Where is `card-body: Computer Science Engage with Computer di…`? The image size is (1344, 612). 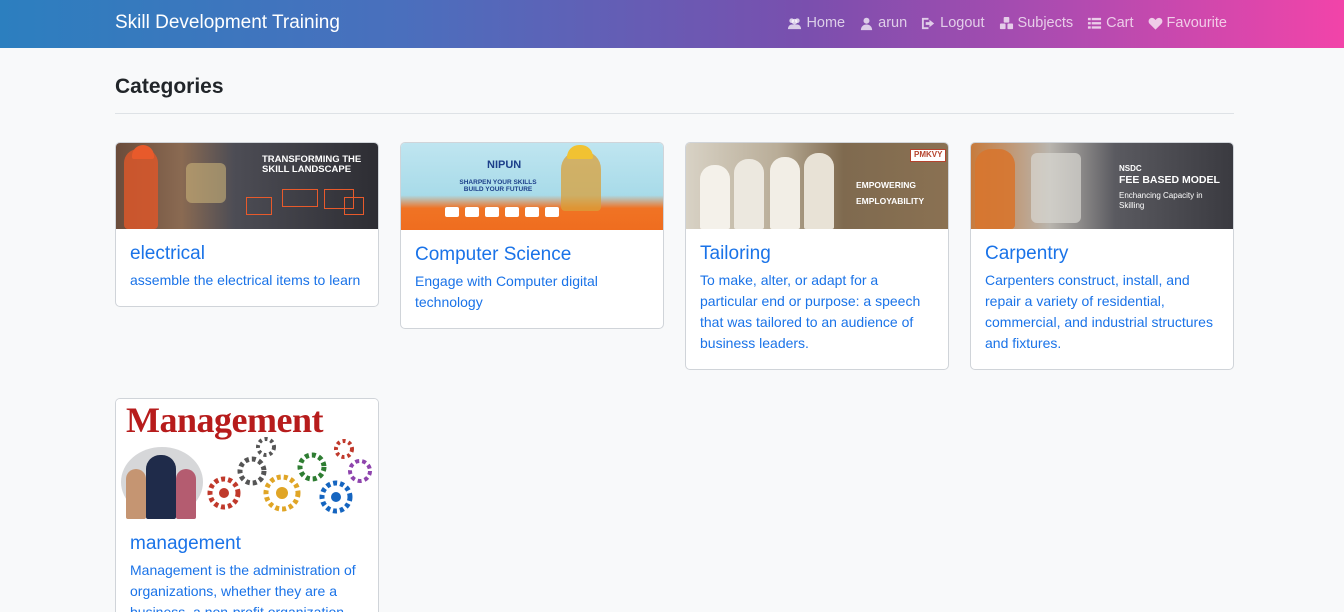
card-body: Computer Science Engage with Computer di… is located at coordinates (532, 277).